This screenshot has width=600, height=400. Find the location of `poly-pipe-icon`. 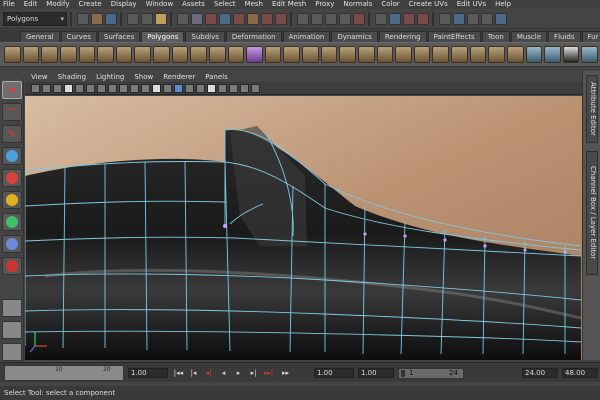

poly-pipe-icon is located at coordinates (161, 54).